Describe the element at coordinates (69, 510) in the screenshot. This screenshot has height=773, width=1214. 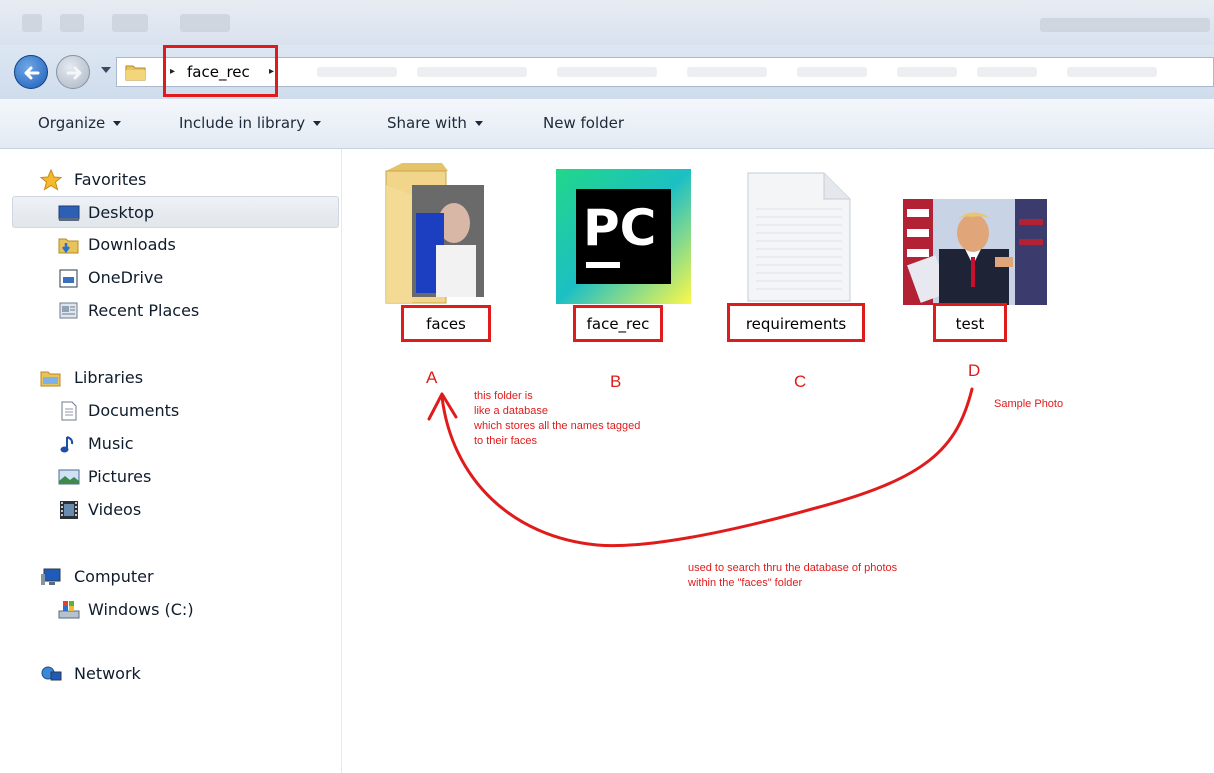
I see `videos-icon` at that location.